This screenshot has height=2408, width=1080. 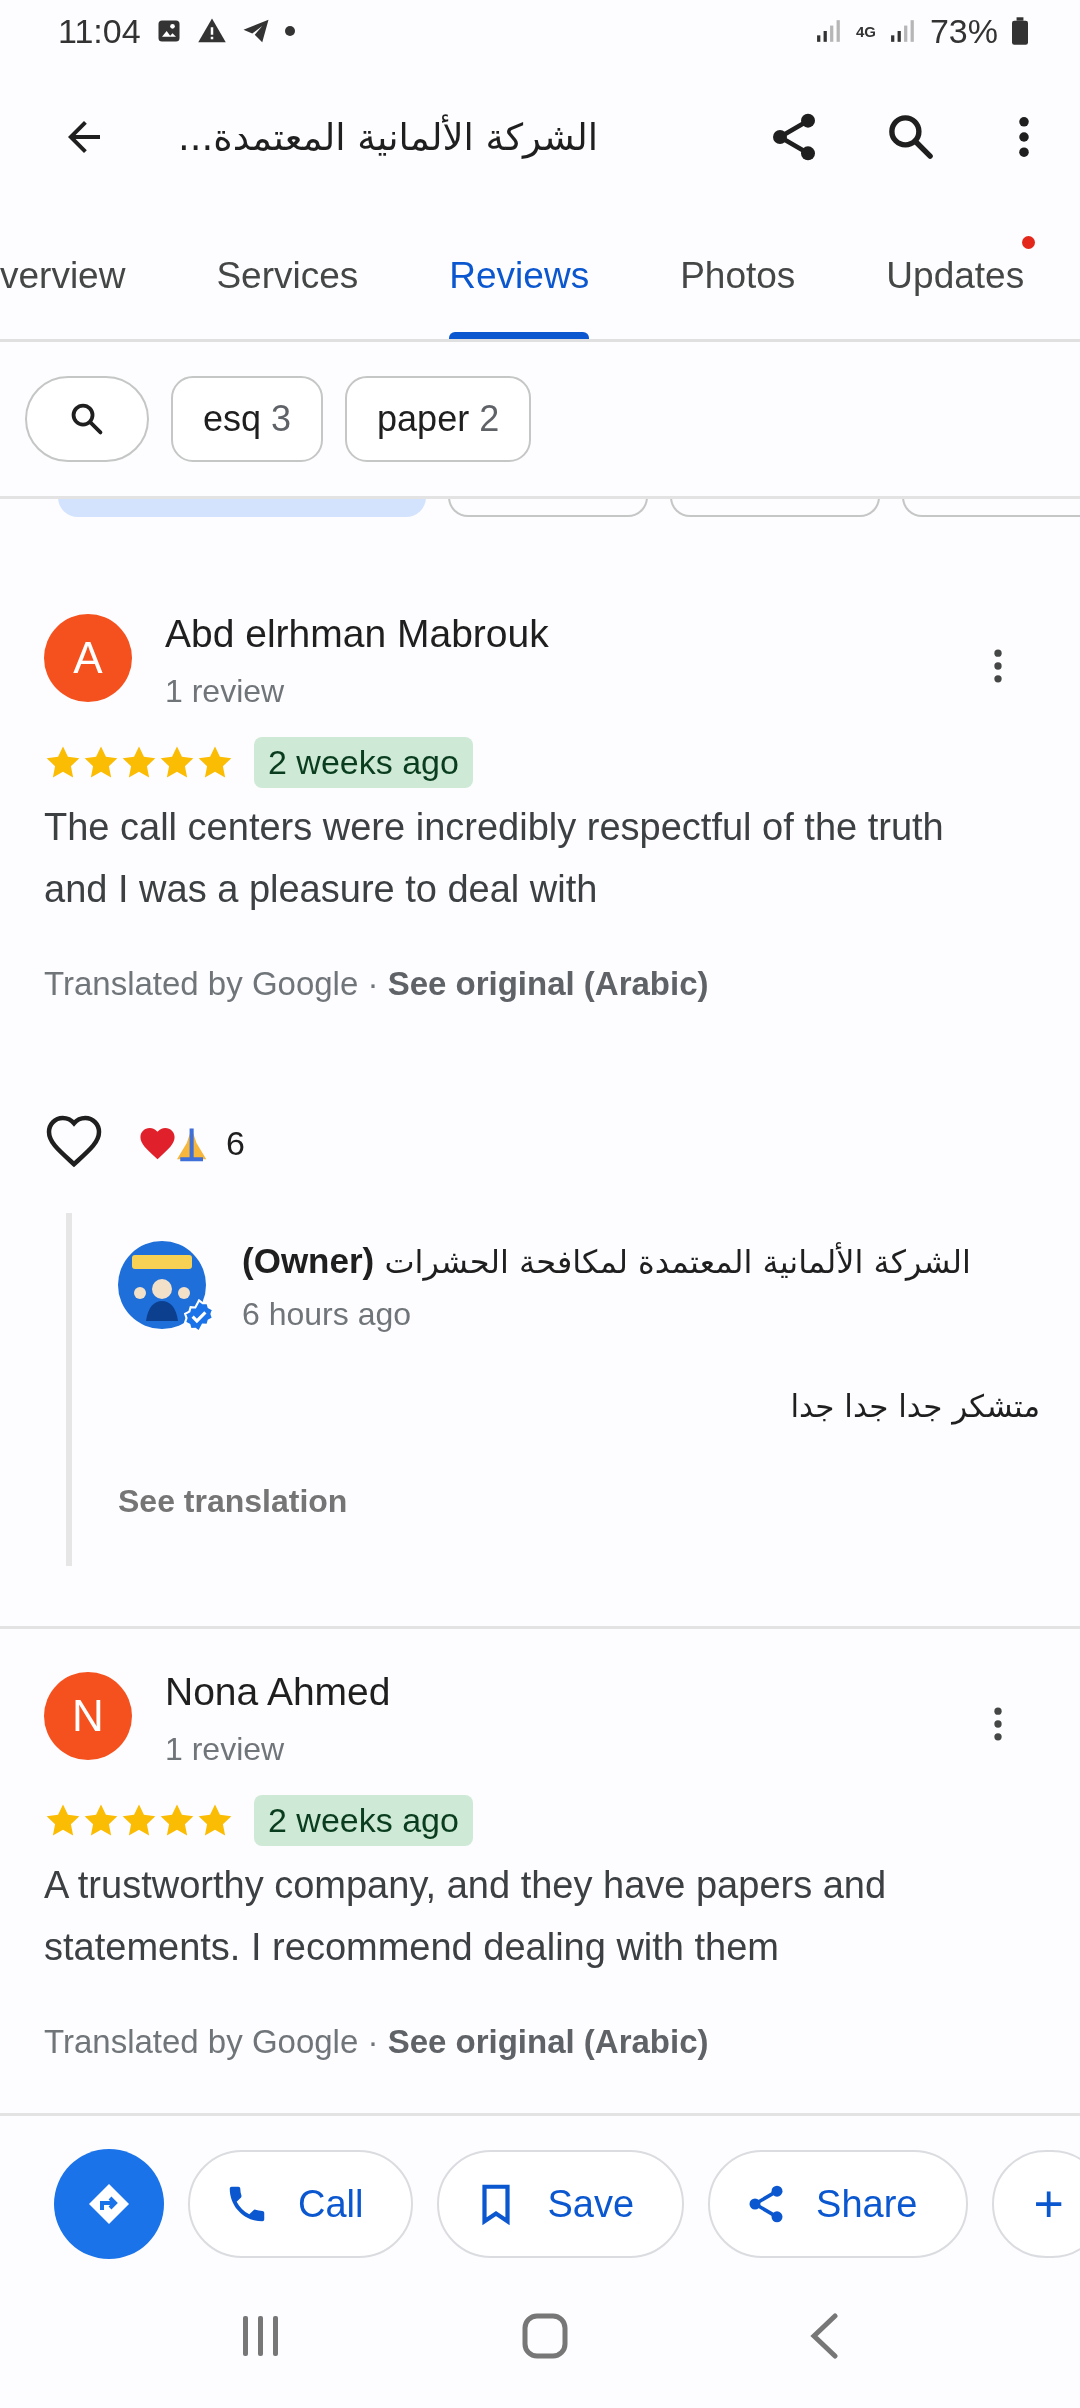 I want to click on tab: Reviews, so click(x=519, y=275).